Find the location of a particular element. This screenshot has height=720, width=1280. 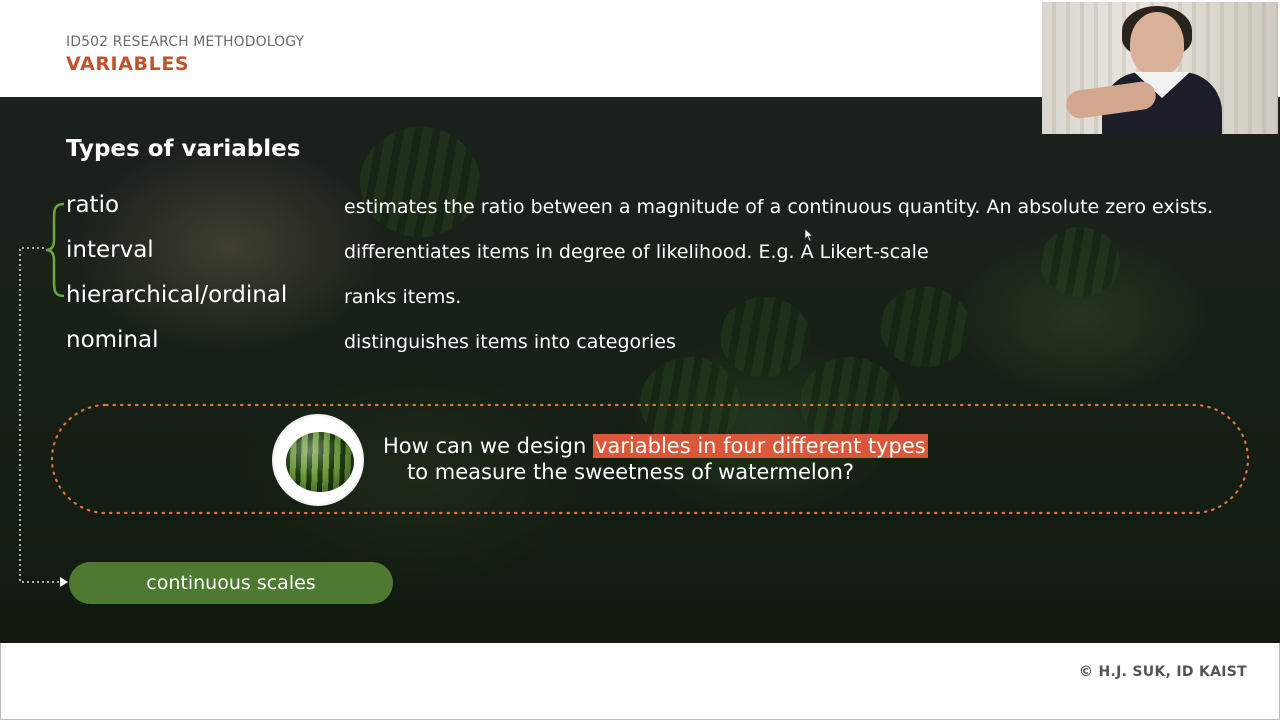

variable-type-ratio: ratio is located at coordinates (93, 205).